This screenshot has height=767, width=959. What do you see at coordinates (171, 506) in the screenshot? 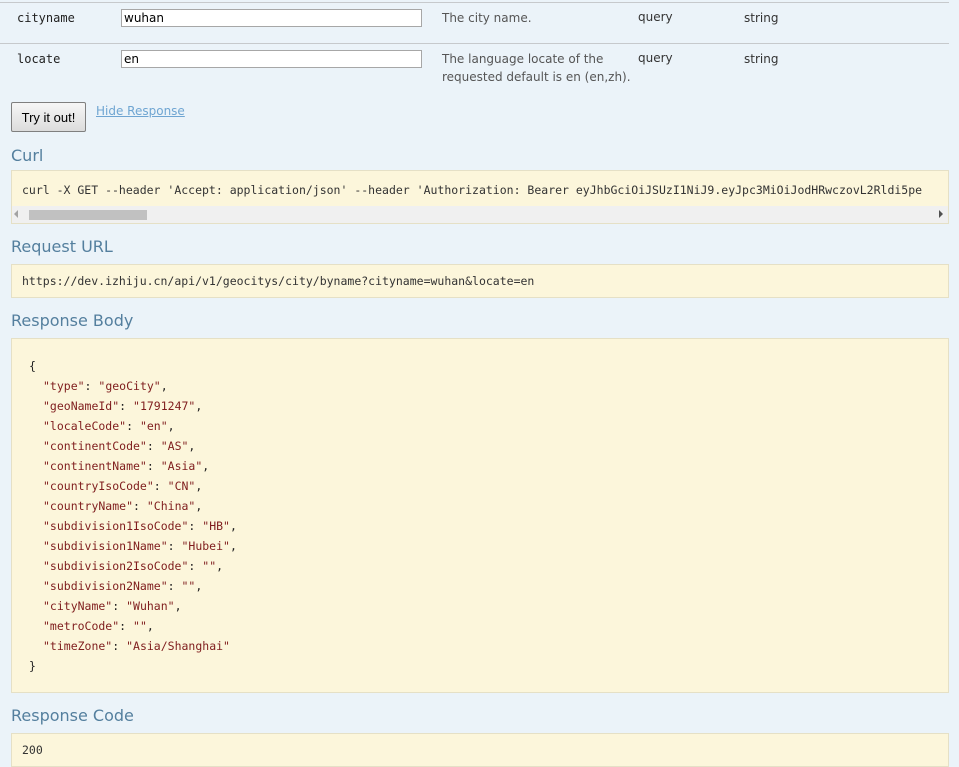
I see `json-value: "China"` at bounding box center [171, 506].